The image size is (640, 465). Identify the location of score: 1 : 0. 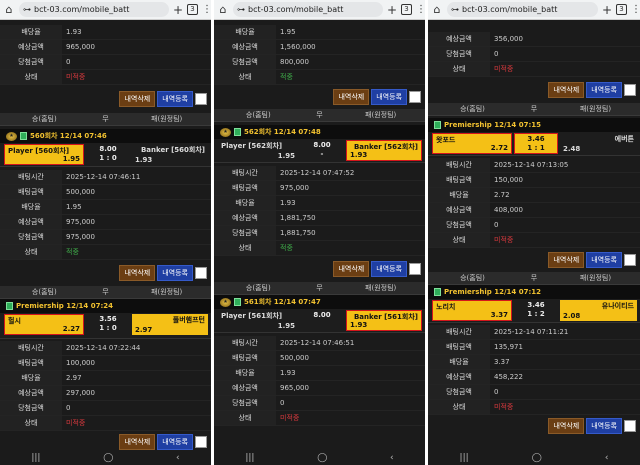
(108, 328).